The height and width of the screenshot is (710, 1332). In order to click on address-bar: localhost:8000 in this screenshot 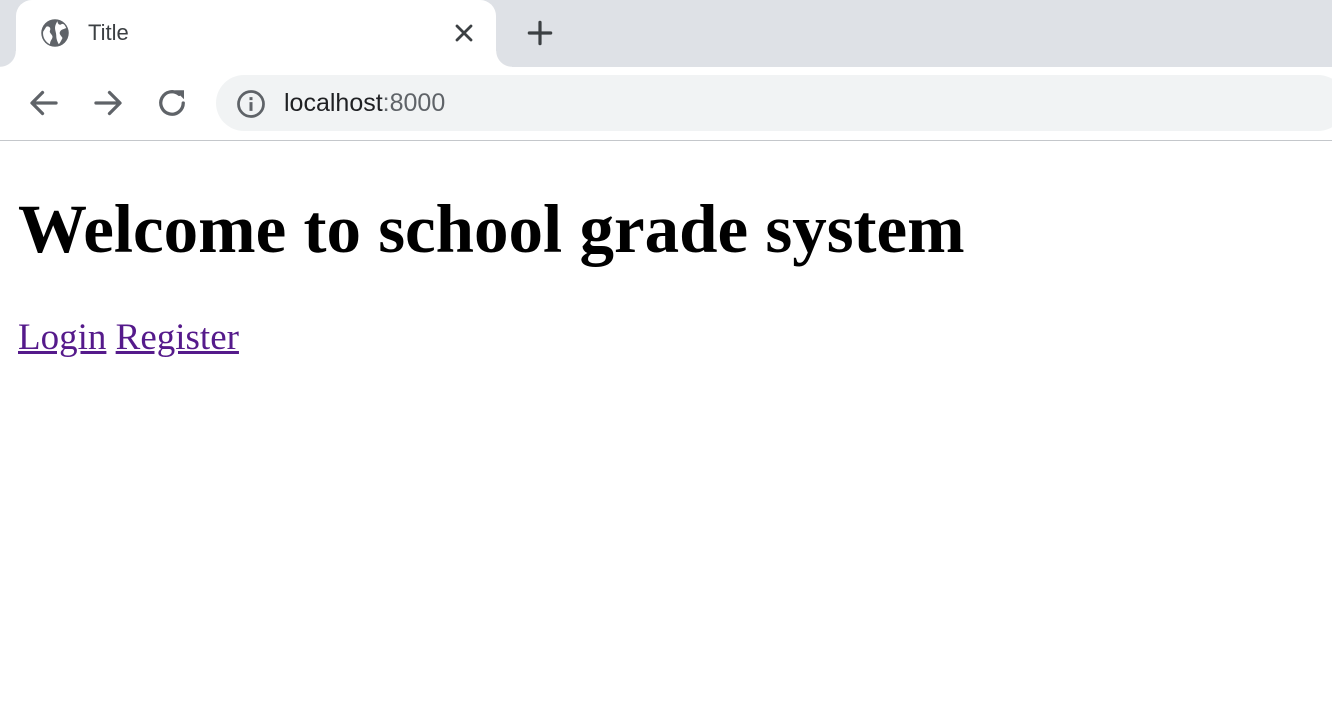, I will do `click(774, 103)`.